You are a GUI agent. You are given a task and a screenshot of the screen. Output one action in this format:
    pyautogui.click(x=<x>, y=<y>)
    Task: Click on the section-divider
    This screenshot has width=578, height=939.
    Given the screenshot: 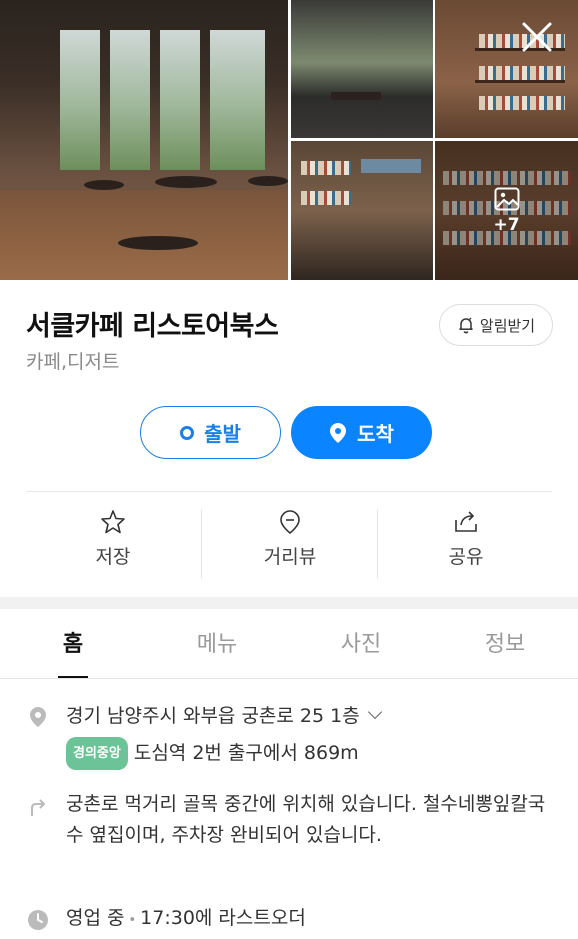 What is the action you would take?
    pyautogui.click(x=289, y=603)
    